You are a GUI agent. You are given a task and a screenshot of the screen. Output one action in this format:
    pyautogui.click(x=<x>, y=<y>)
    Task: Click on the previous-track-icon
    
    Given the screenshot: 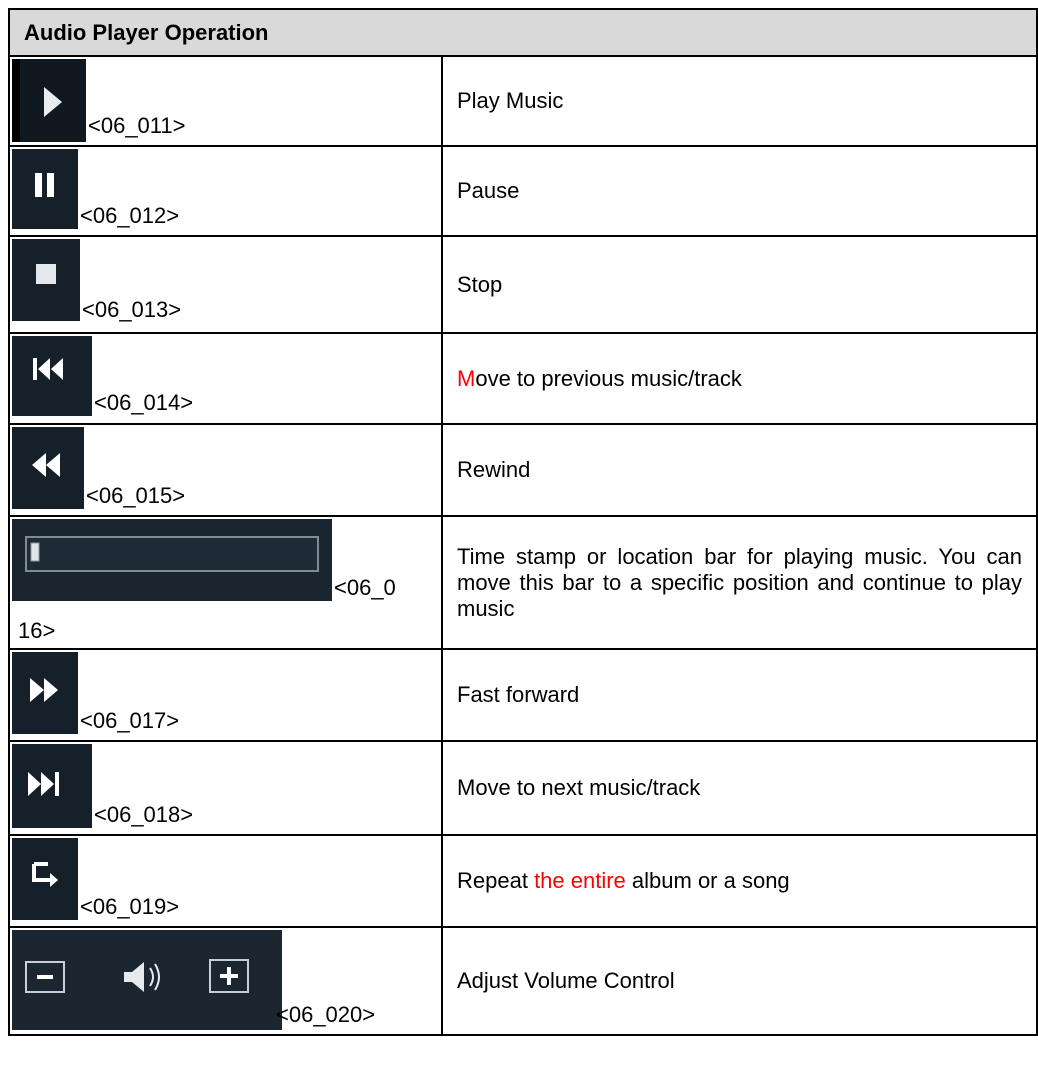 What is the action you would take?
    pyautogui.click(x=52, y=376)
    